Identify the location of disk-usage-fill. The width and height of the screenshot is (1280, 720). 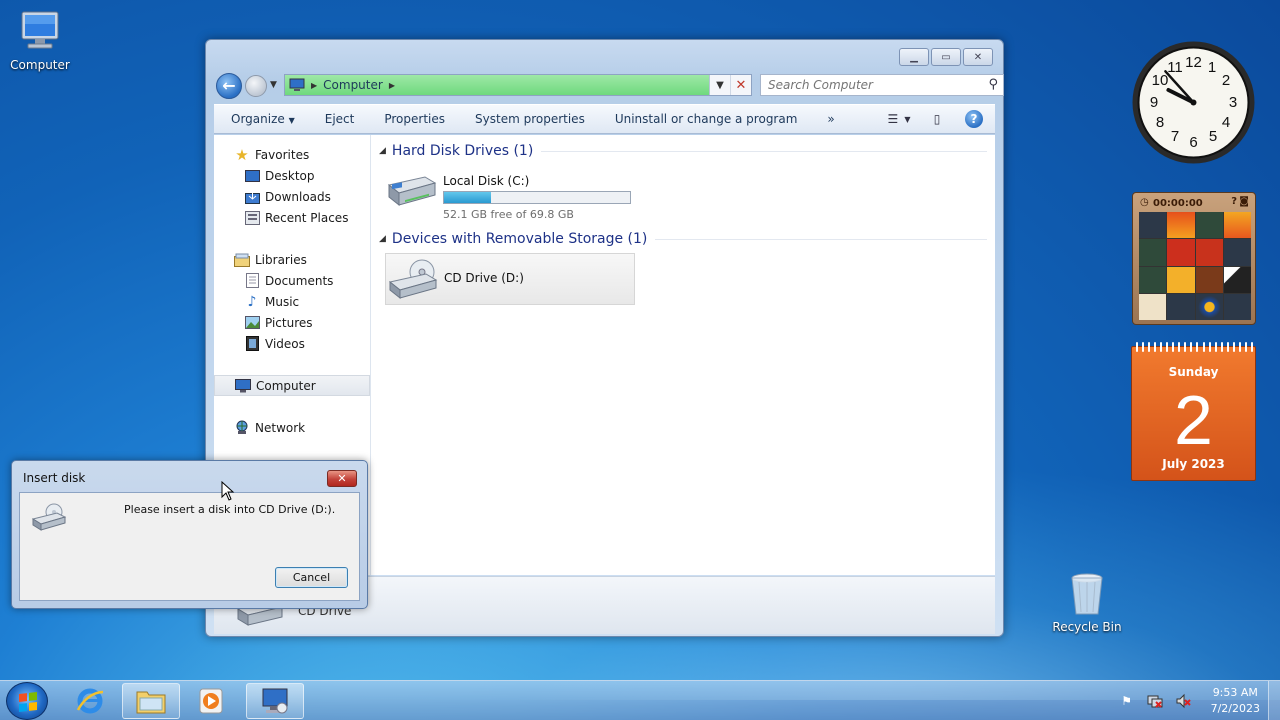
(468, 197).